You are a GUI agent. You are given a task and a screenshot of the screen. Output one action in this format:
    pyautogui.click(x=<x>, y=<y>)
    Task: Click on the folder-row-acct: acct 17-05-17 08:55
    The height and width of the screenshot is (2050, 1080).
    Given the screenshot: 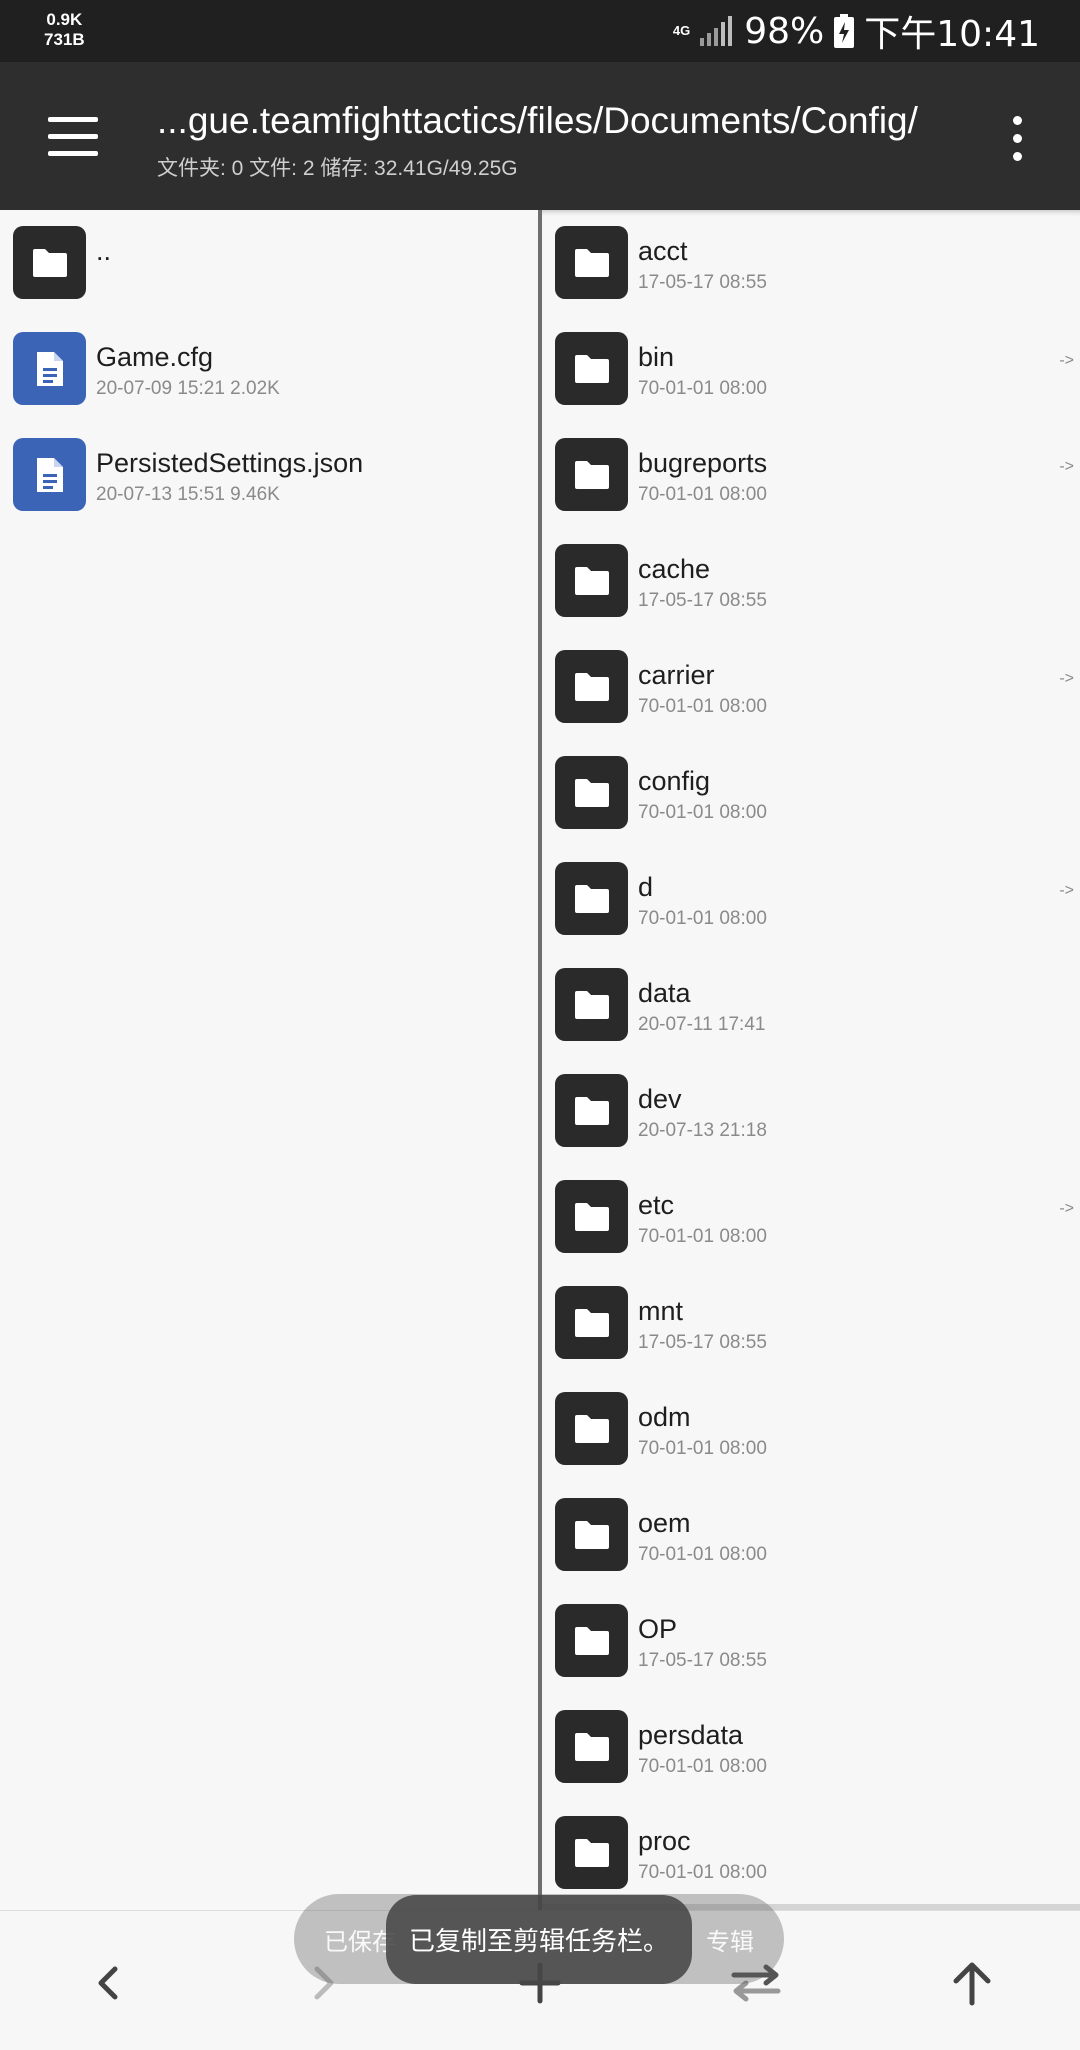 What is the action you would take?
    pyautogui.click(x=811, y=263)
    